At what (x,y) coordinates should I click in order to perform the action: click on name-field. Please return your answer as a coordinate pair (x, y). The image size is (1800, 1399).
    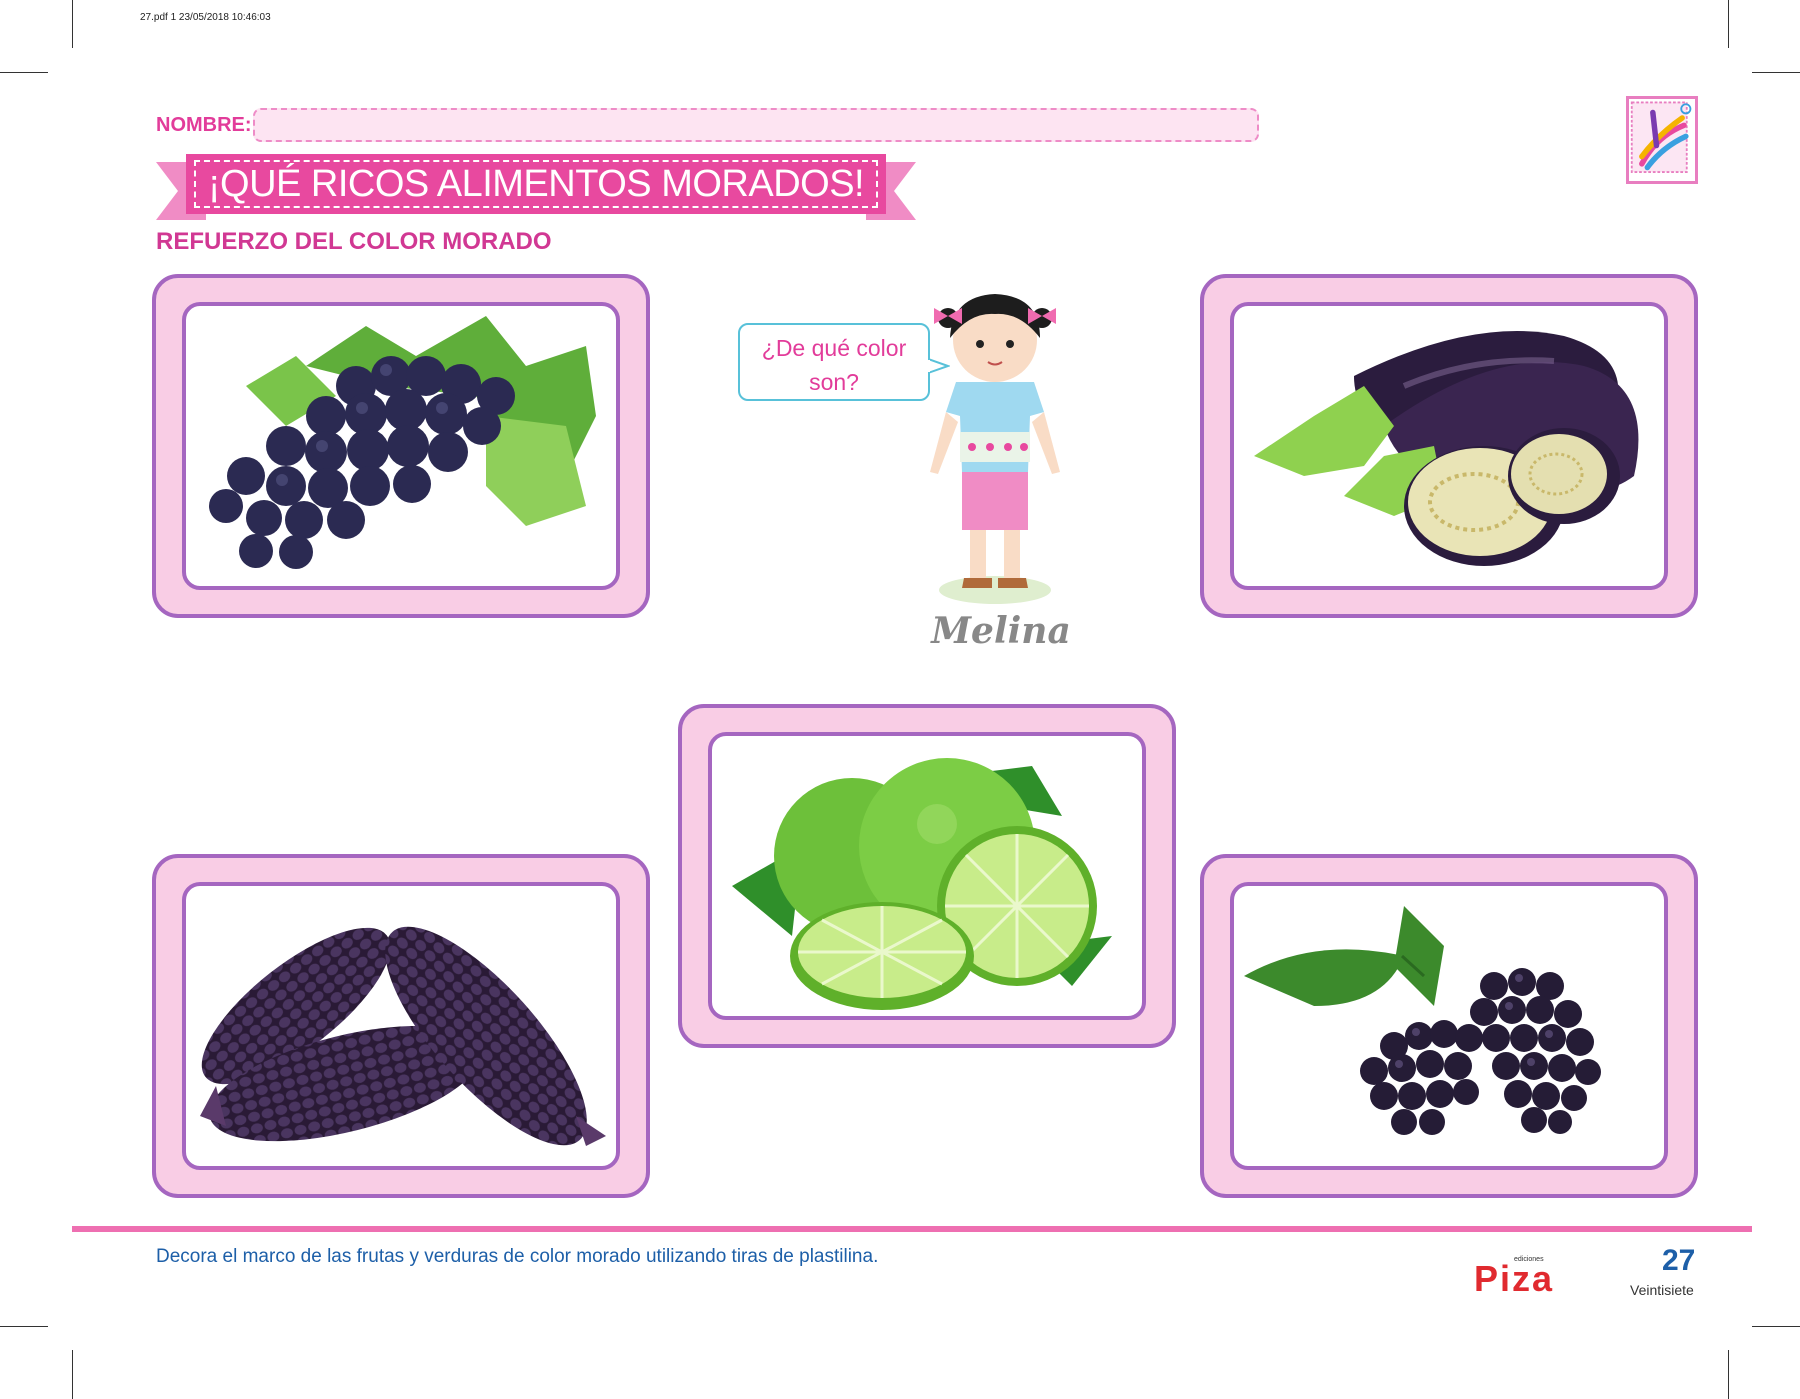
    Looking at the image, I should click on (756, 125).